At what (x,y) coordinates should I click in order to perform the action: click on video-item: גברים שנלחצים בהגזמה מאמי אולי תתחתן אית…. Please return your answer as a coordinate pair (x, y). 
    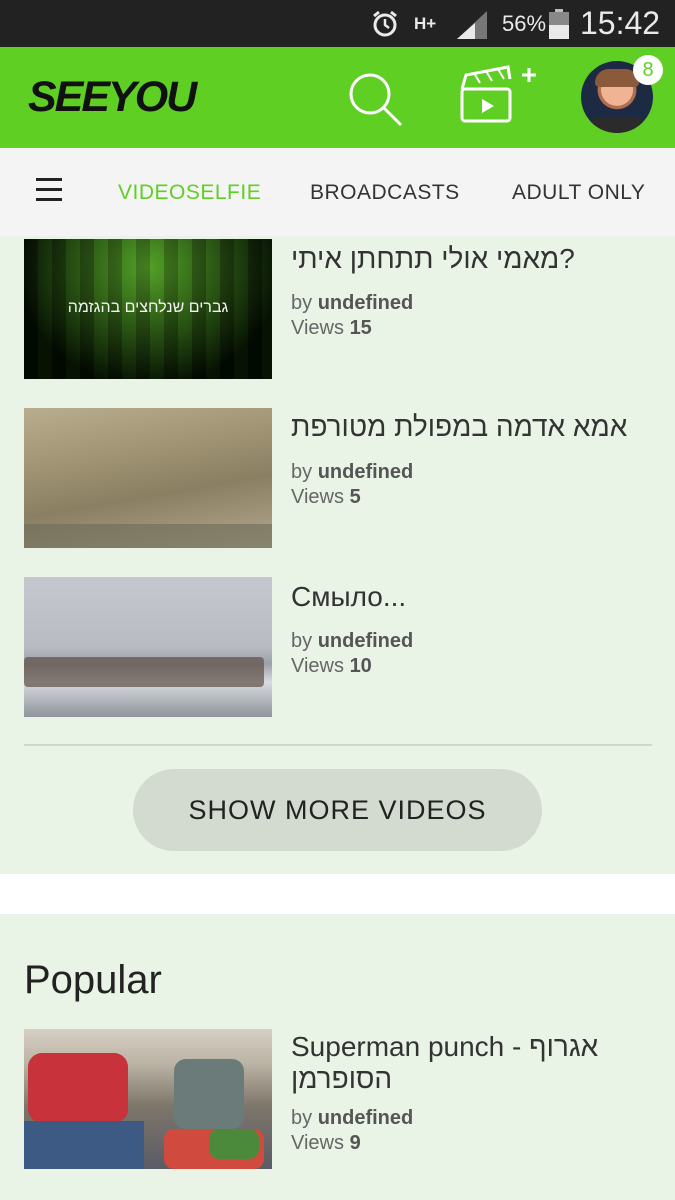
    Looking at the image, I should click on (337, 309).